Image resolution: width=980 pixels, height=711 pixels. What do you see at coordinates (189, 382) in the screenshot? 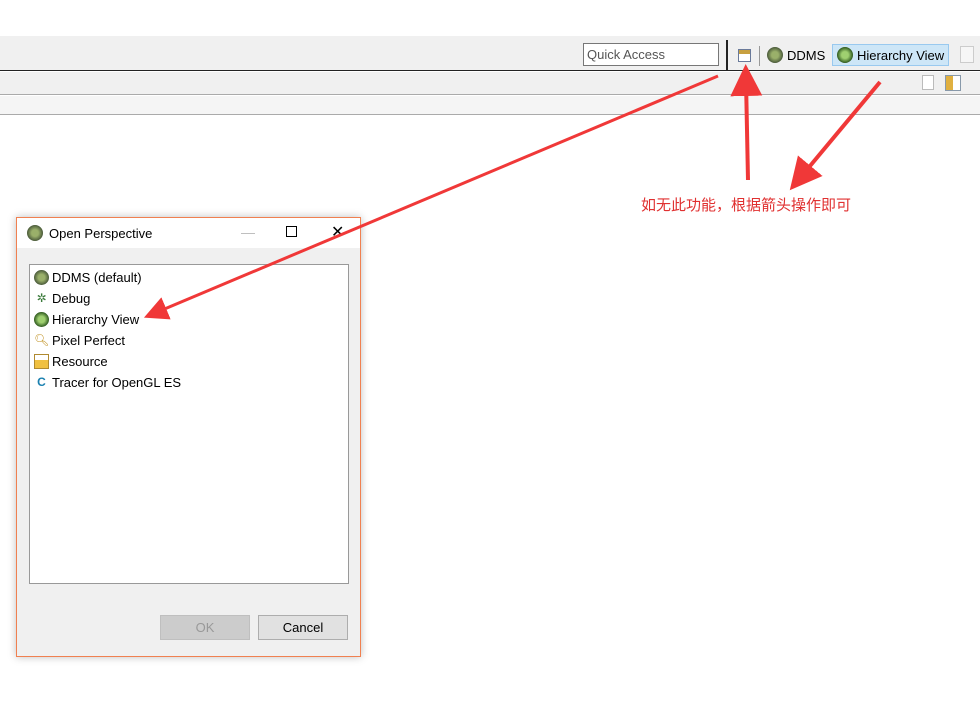
I see `list-item: C Tracer for OpenGL ES` at bounding box center [189, 382].